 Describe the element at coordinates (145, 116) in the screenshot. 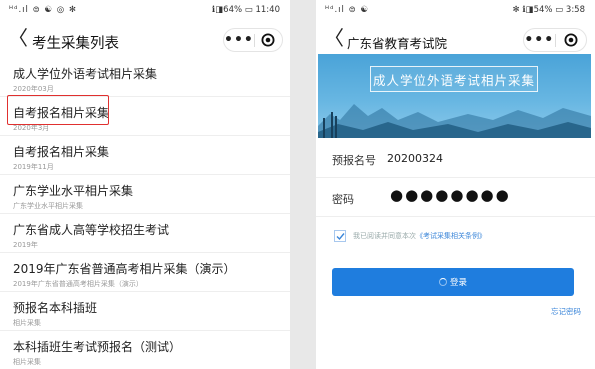

I see `list-item: 自考报名相片采集 2020年3月` at that location.